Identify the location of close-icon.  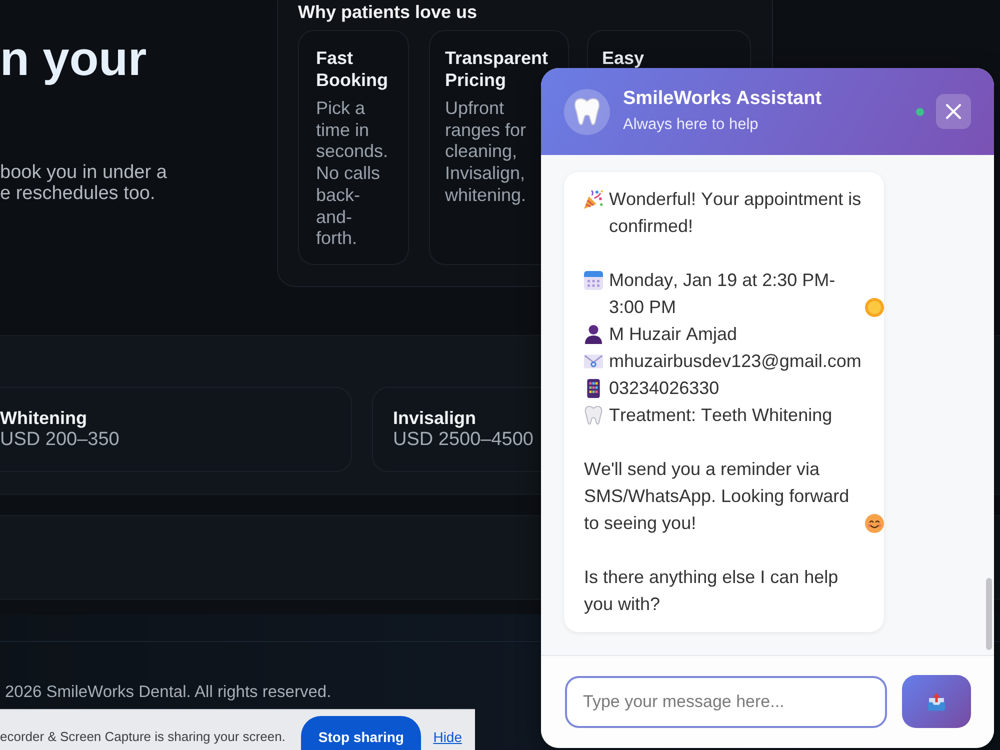
(953, 111).